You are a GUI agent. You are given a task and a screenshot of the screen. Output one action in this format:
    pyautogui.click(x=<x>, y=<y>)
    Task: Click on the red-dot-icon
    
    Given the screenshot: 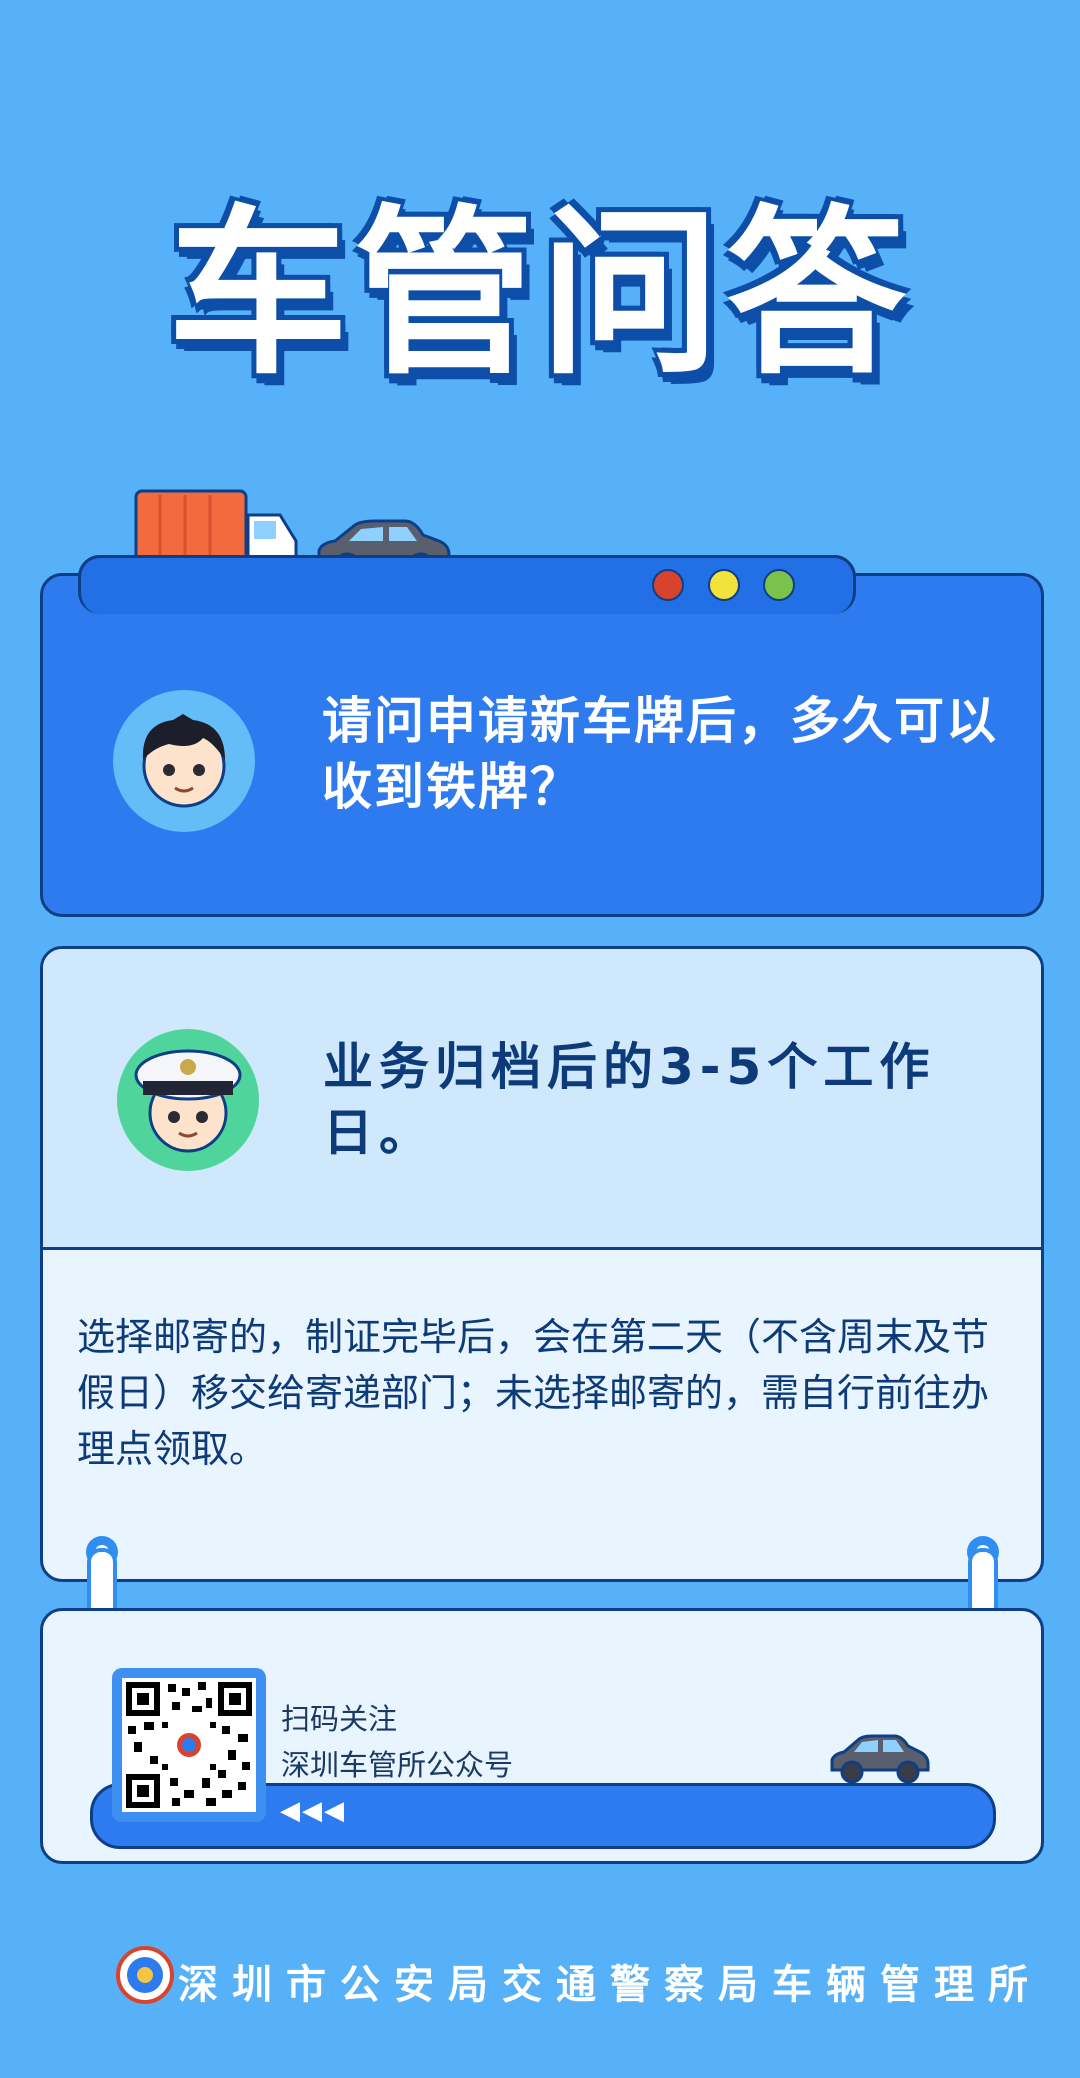 What is the action you would take?
    pyautogui.click(x=668, y=585)
    